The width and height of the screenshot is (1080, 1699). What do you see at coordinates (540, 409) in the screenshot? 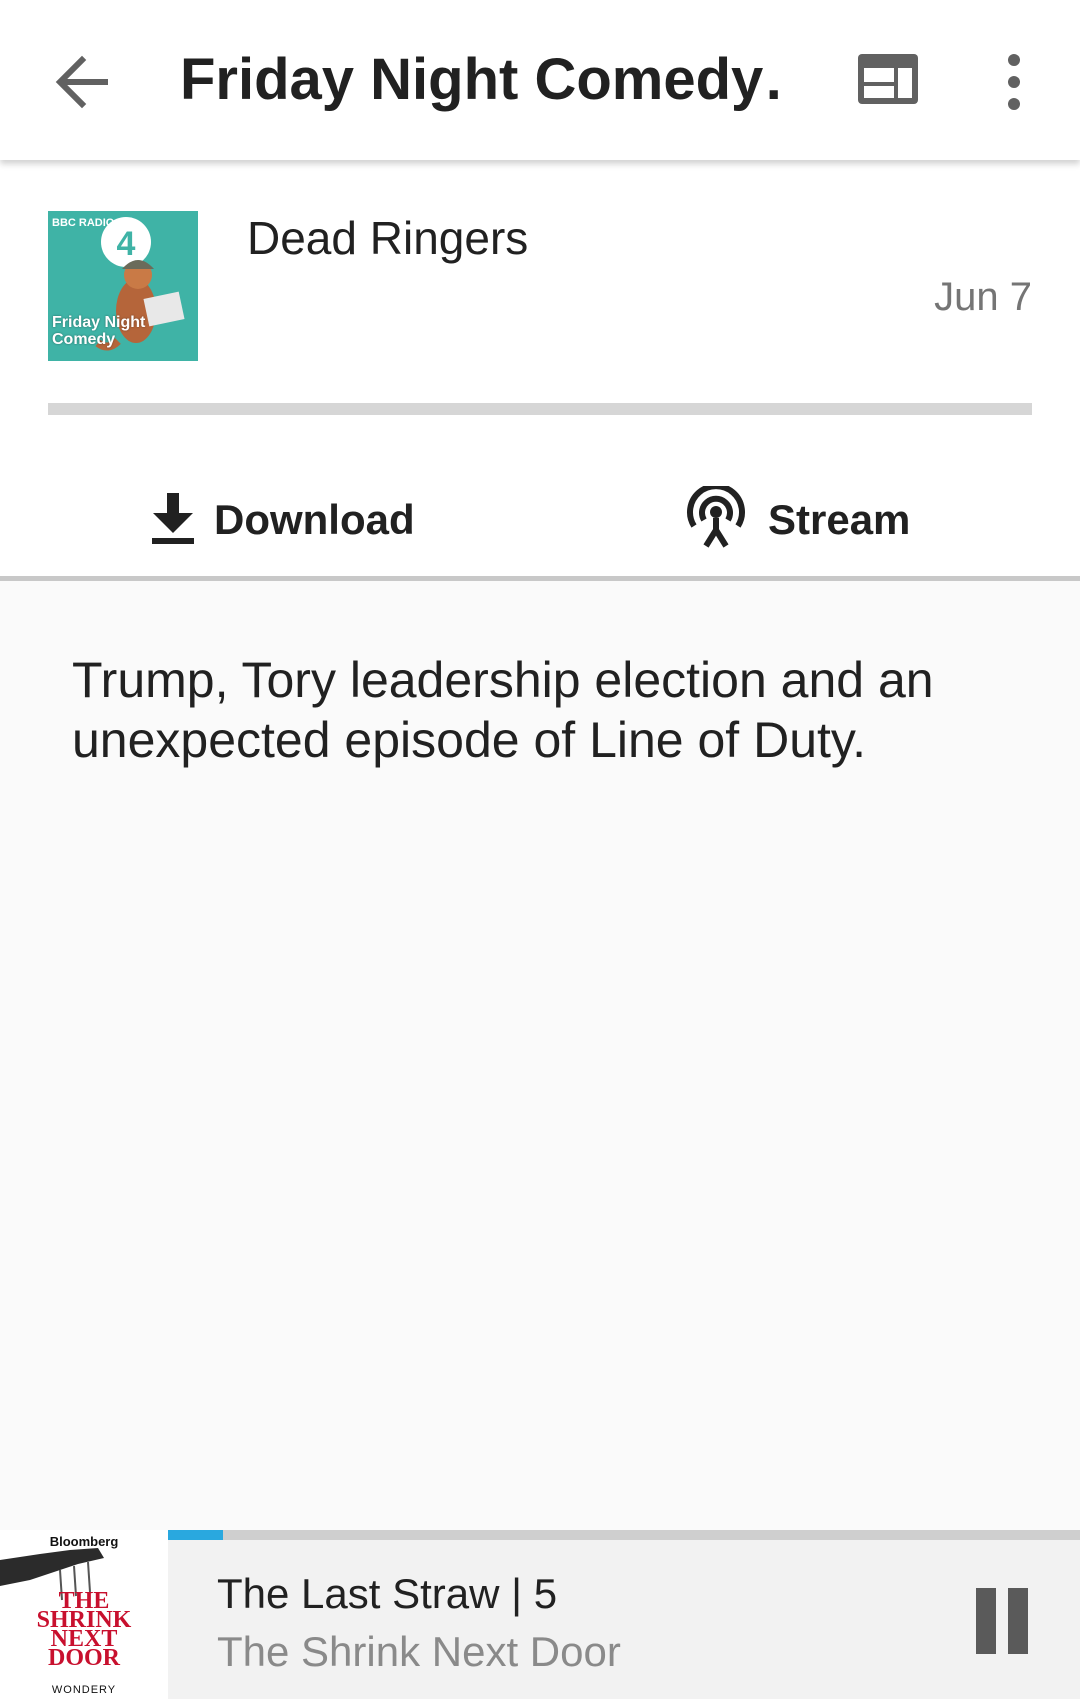
I see `episode-progress-bar` at bounding box center [540, 409].